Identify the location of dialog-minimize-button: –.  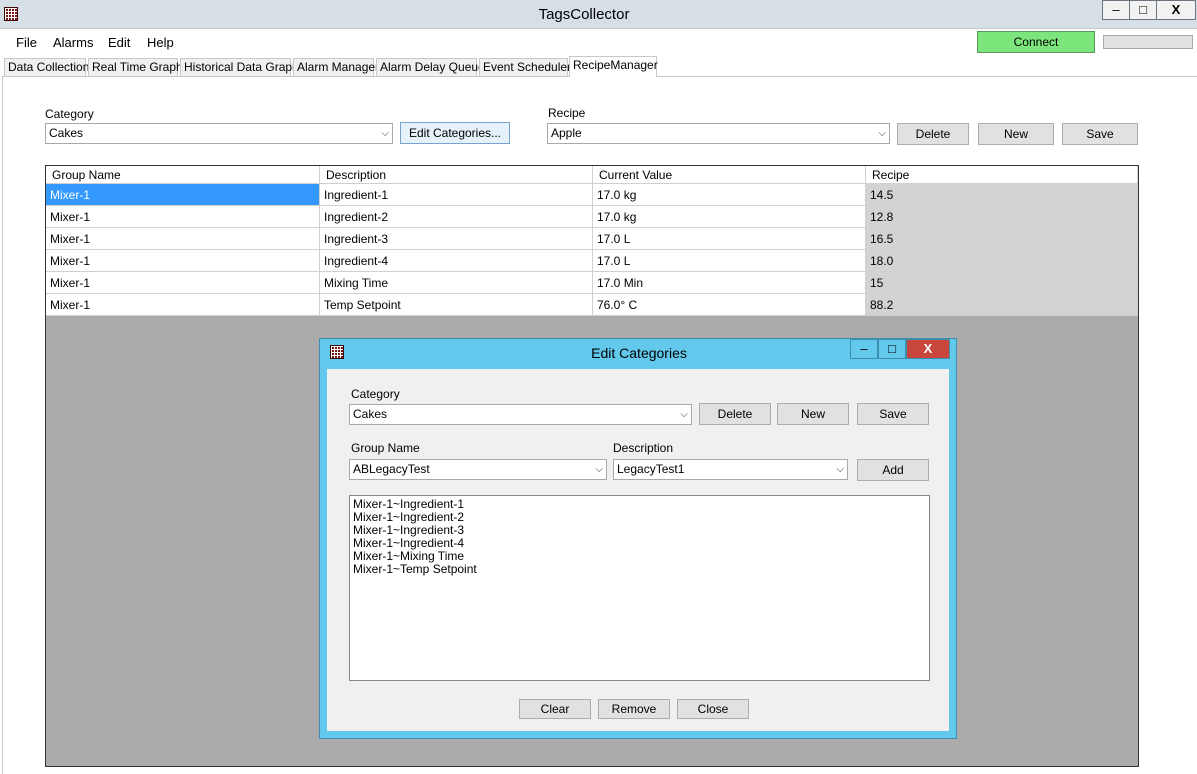
(864, 349).